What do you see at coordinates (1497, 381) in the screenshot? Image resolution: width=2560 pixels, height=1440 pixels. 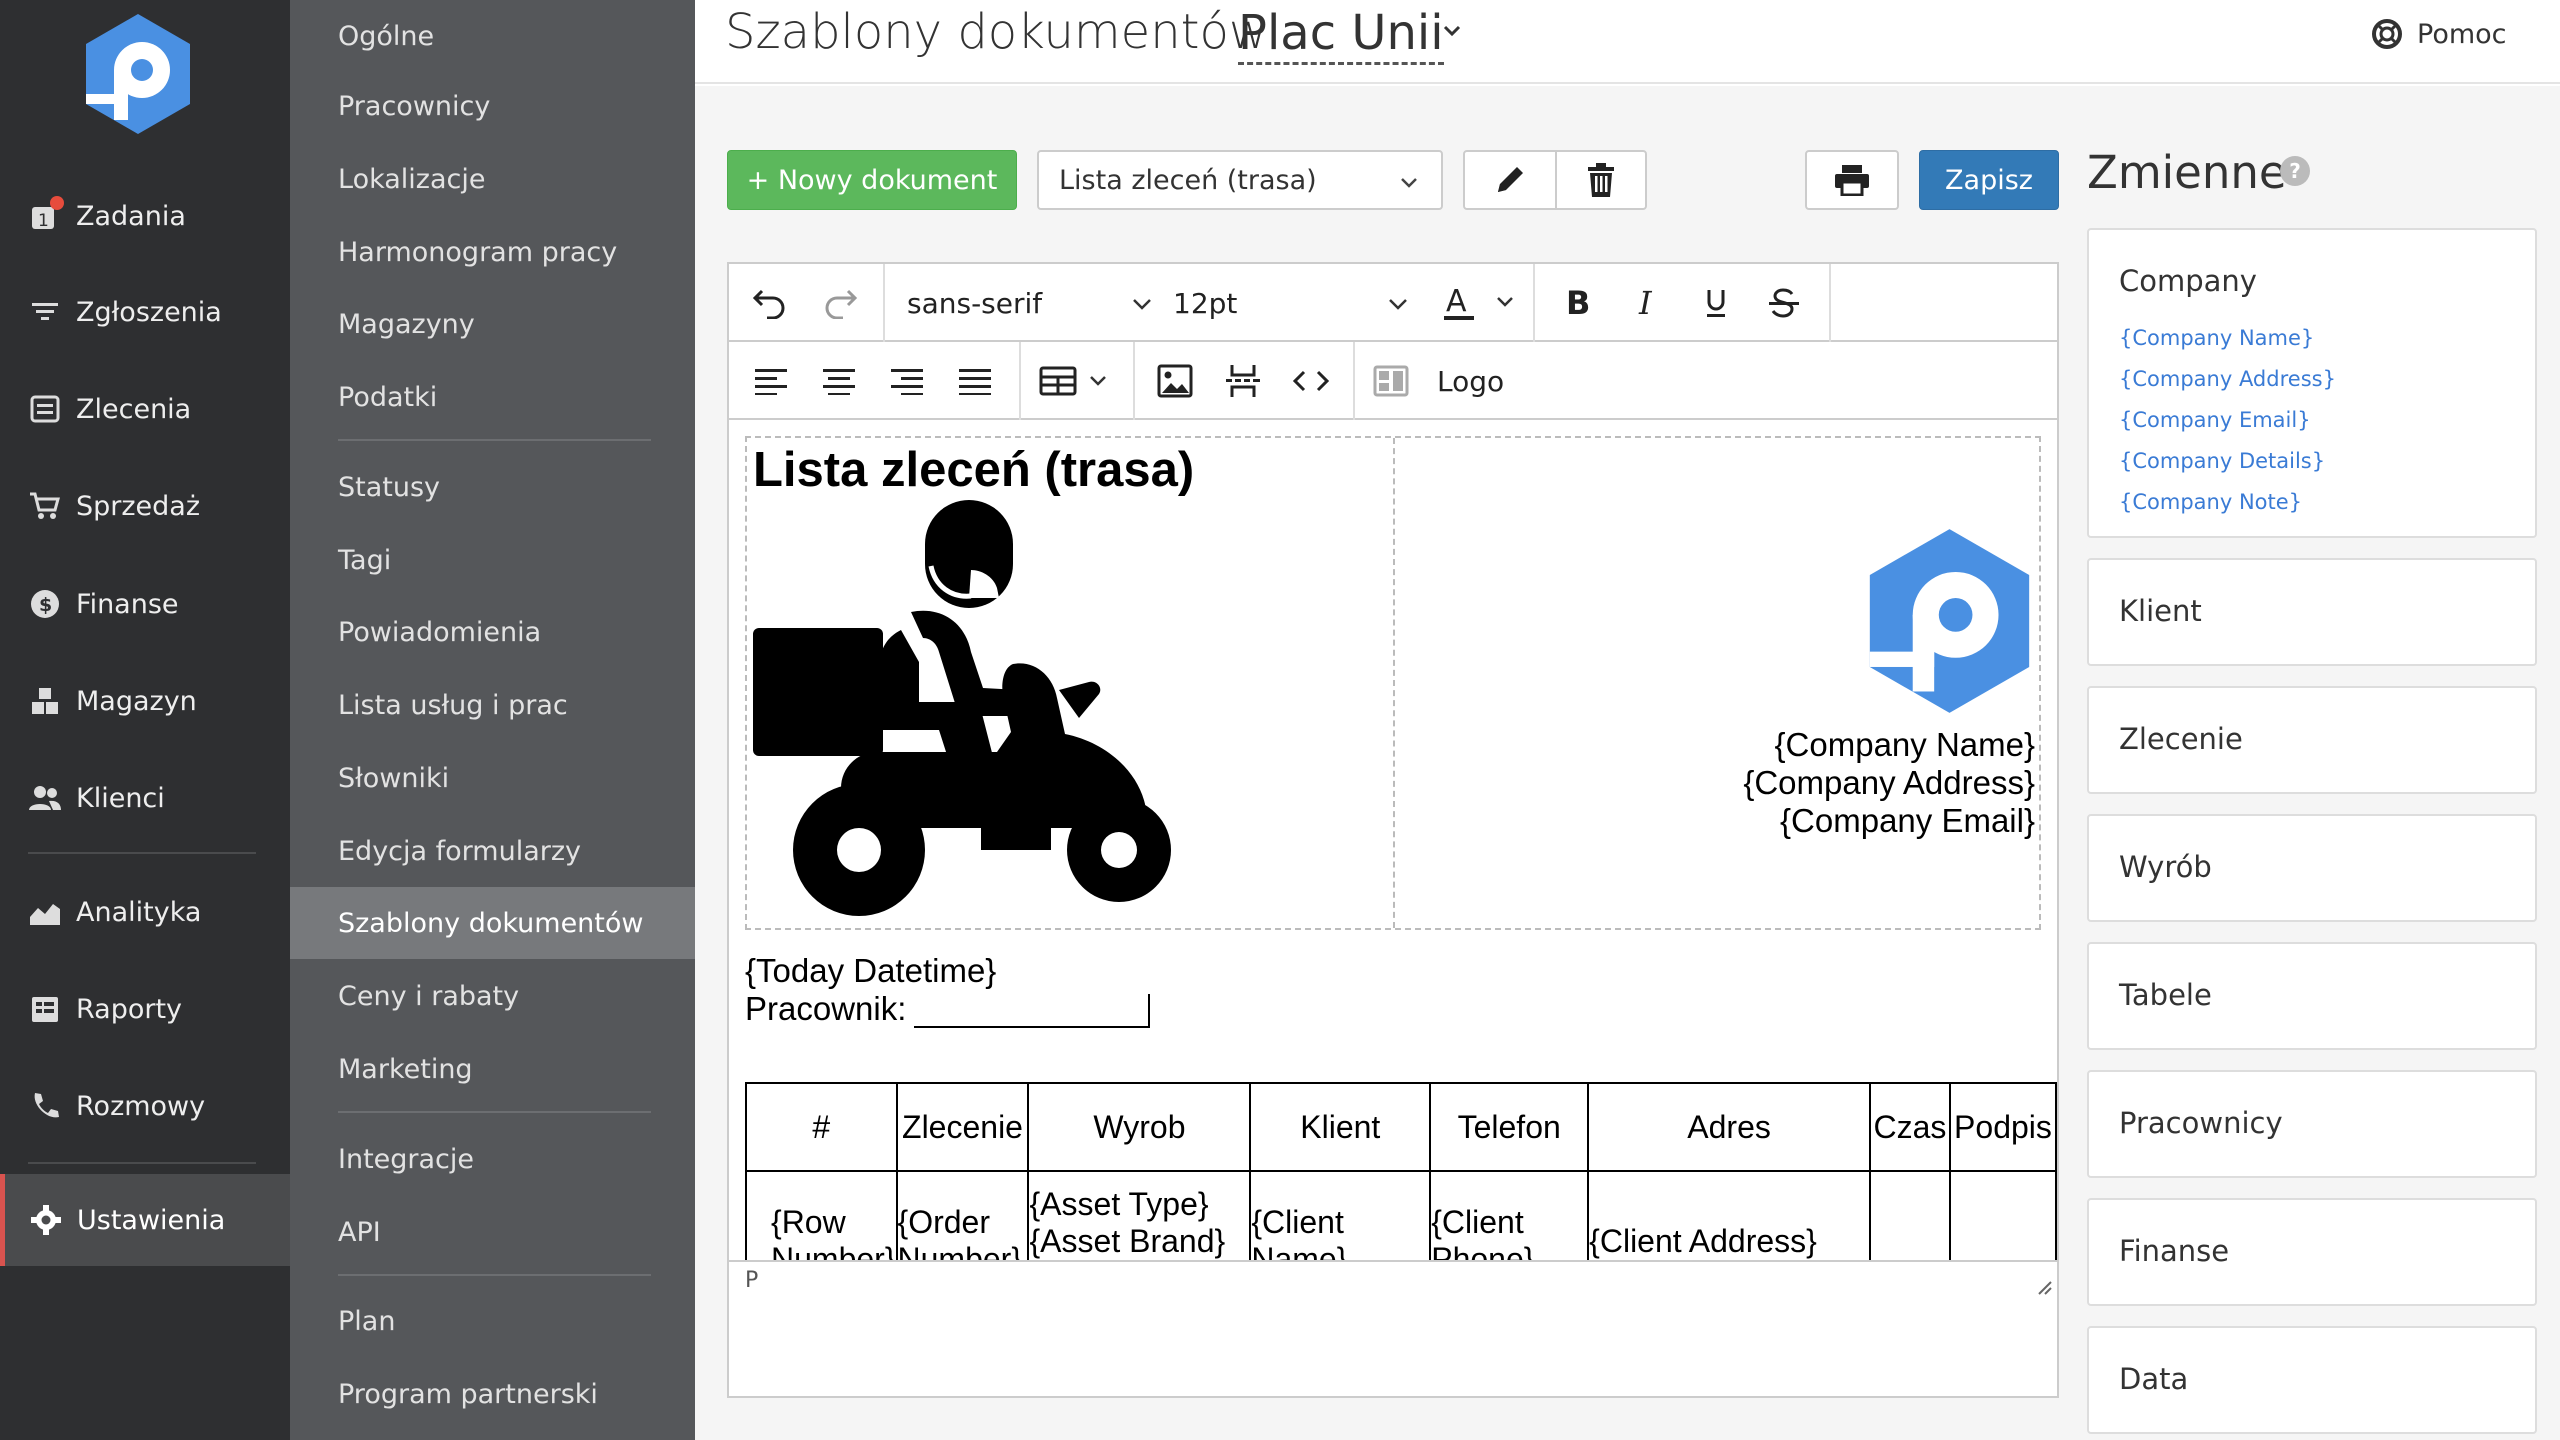 I see `logo-insert-button: Logo` at bounding box center [1497, 381].